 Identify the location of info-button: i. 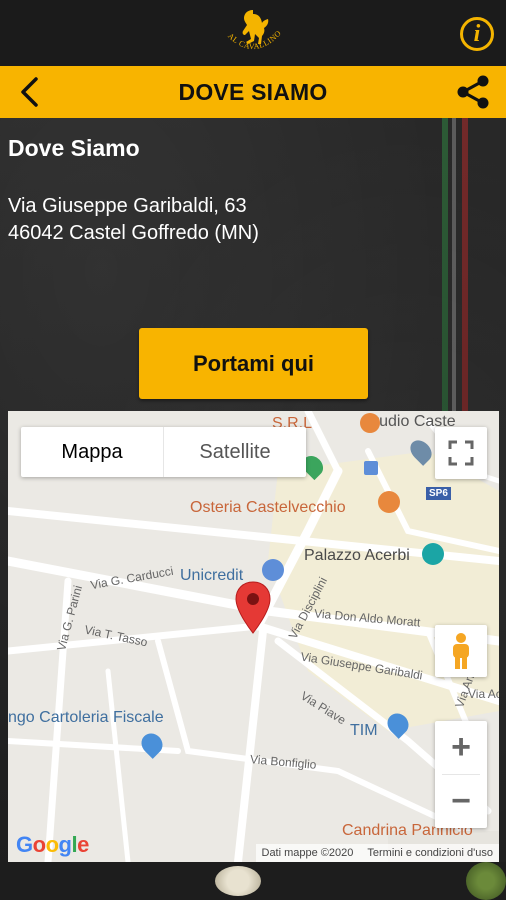
(477, 34).